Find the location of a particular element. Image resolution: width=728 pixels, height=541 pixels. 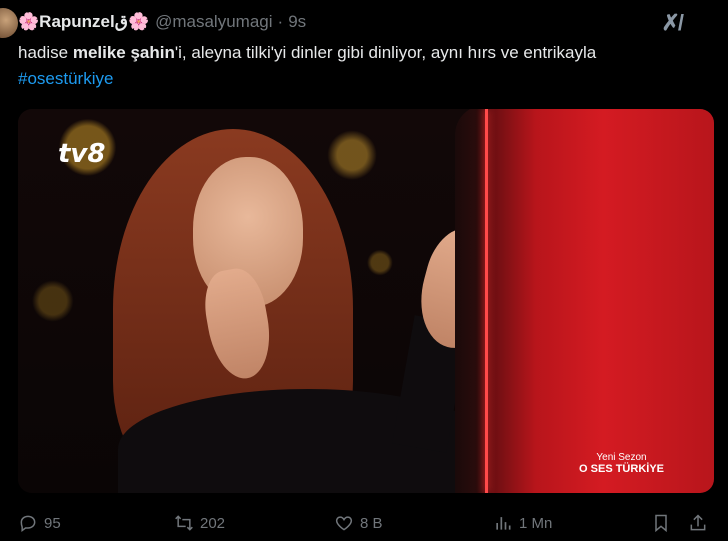

like-count: 8 B is located at coordinates (371, 523).